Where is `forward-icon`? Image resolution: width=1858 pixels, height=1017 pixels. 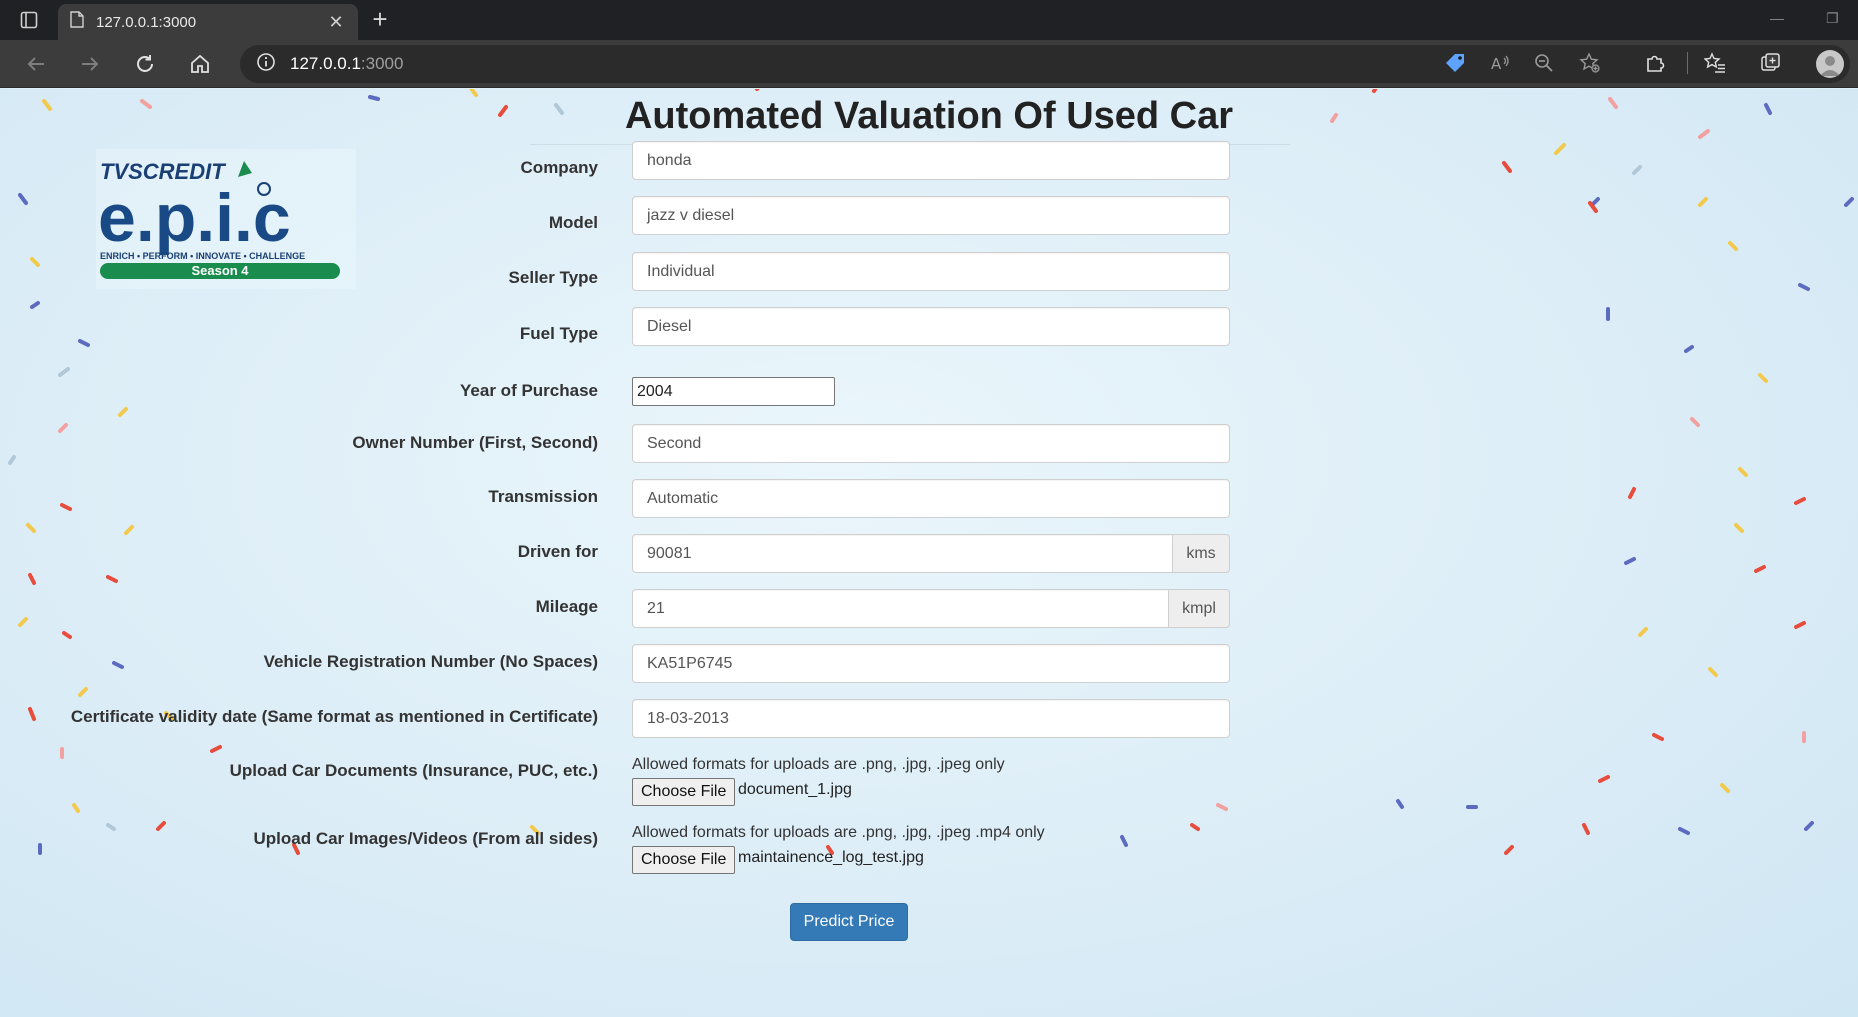
forward-icon is located at coordinates (90, 64).